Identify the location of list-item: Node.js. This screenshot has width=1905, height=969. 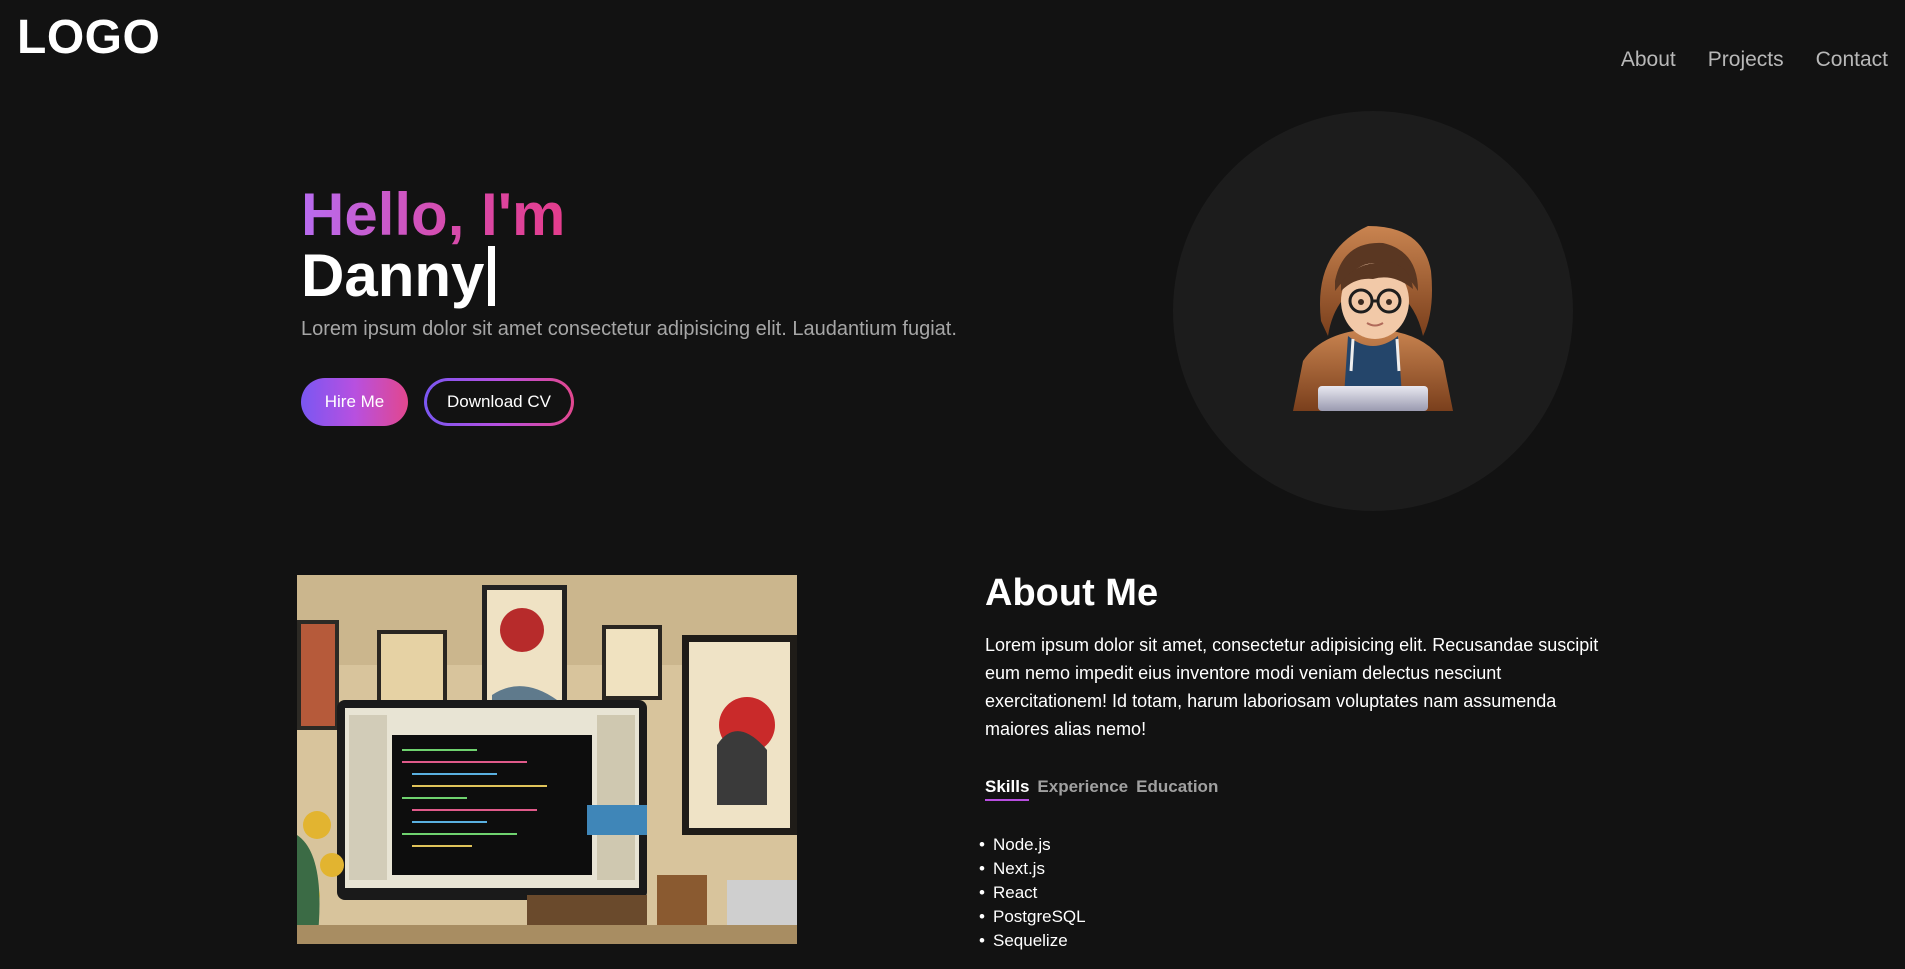
(1302, 845).